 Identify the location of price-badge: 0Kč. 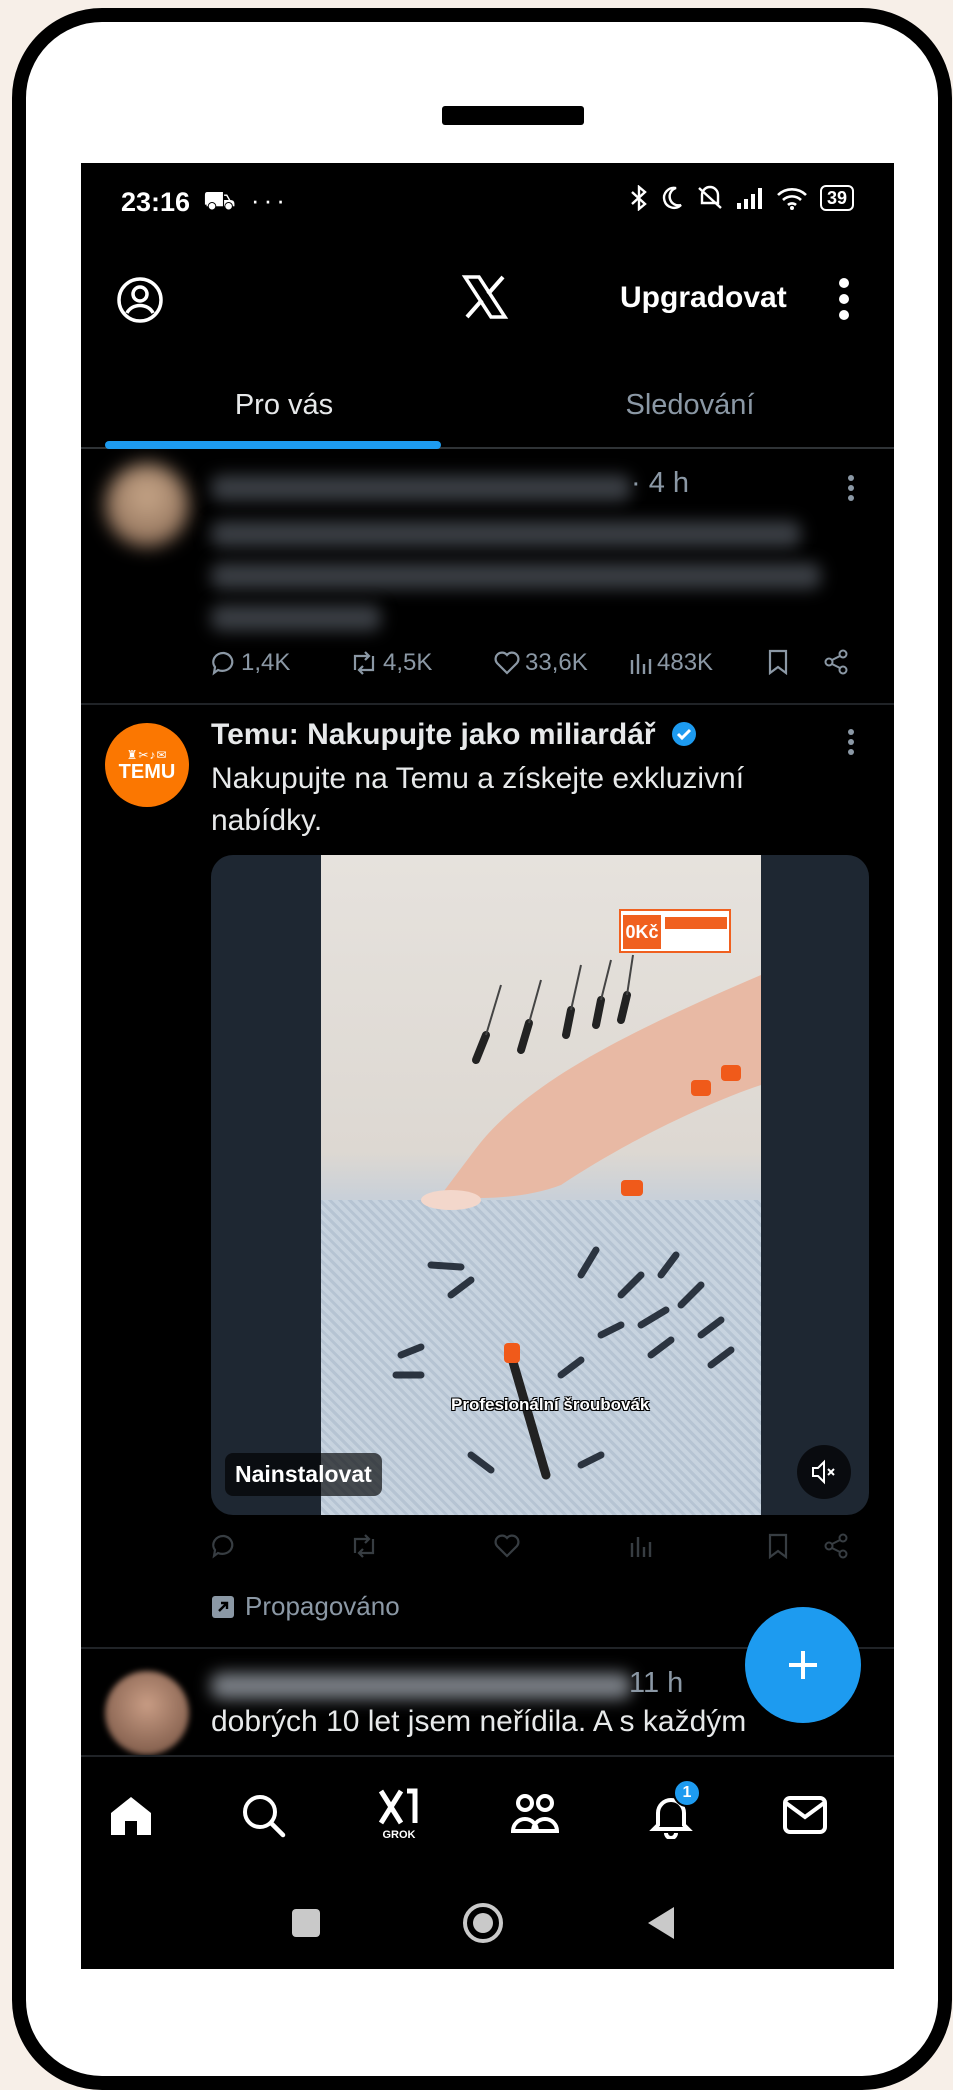
(675, 931).